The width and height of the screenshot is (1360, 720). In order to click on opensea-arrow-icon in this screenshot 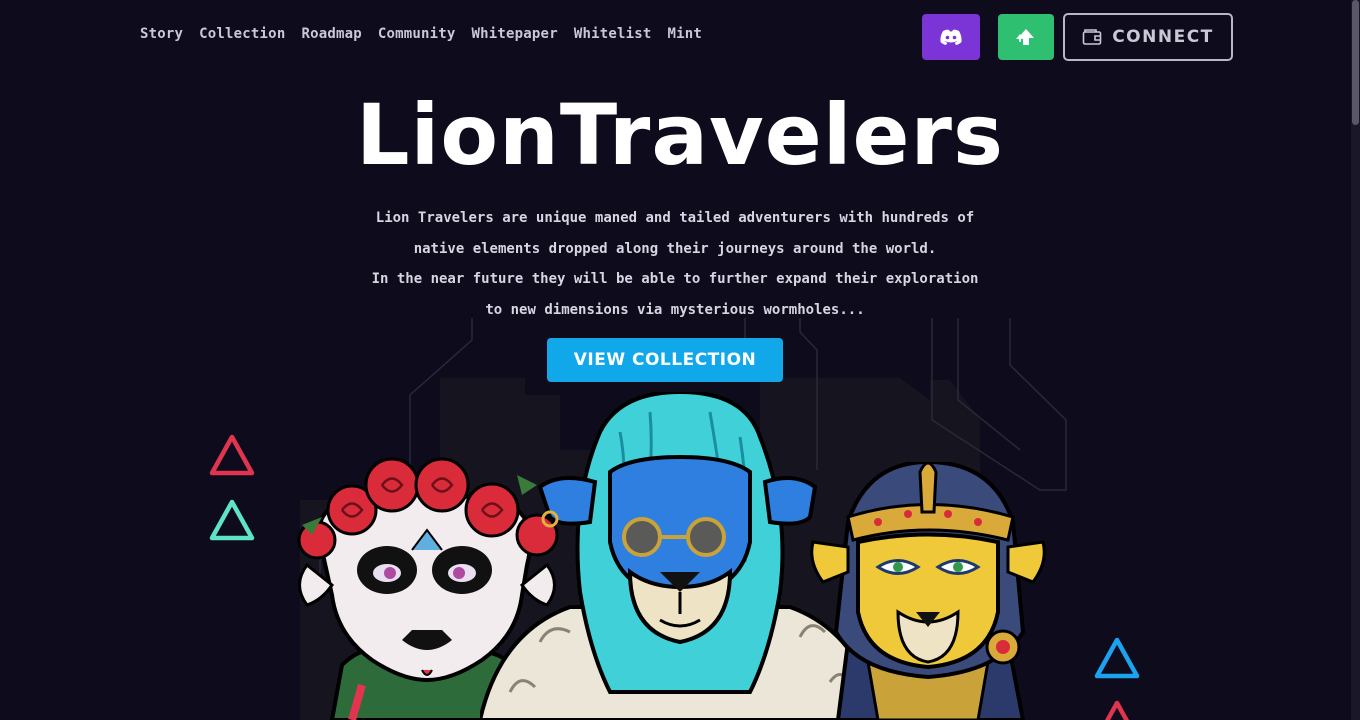, I will do `click(1025, 37)`.